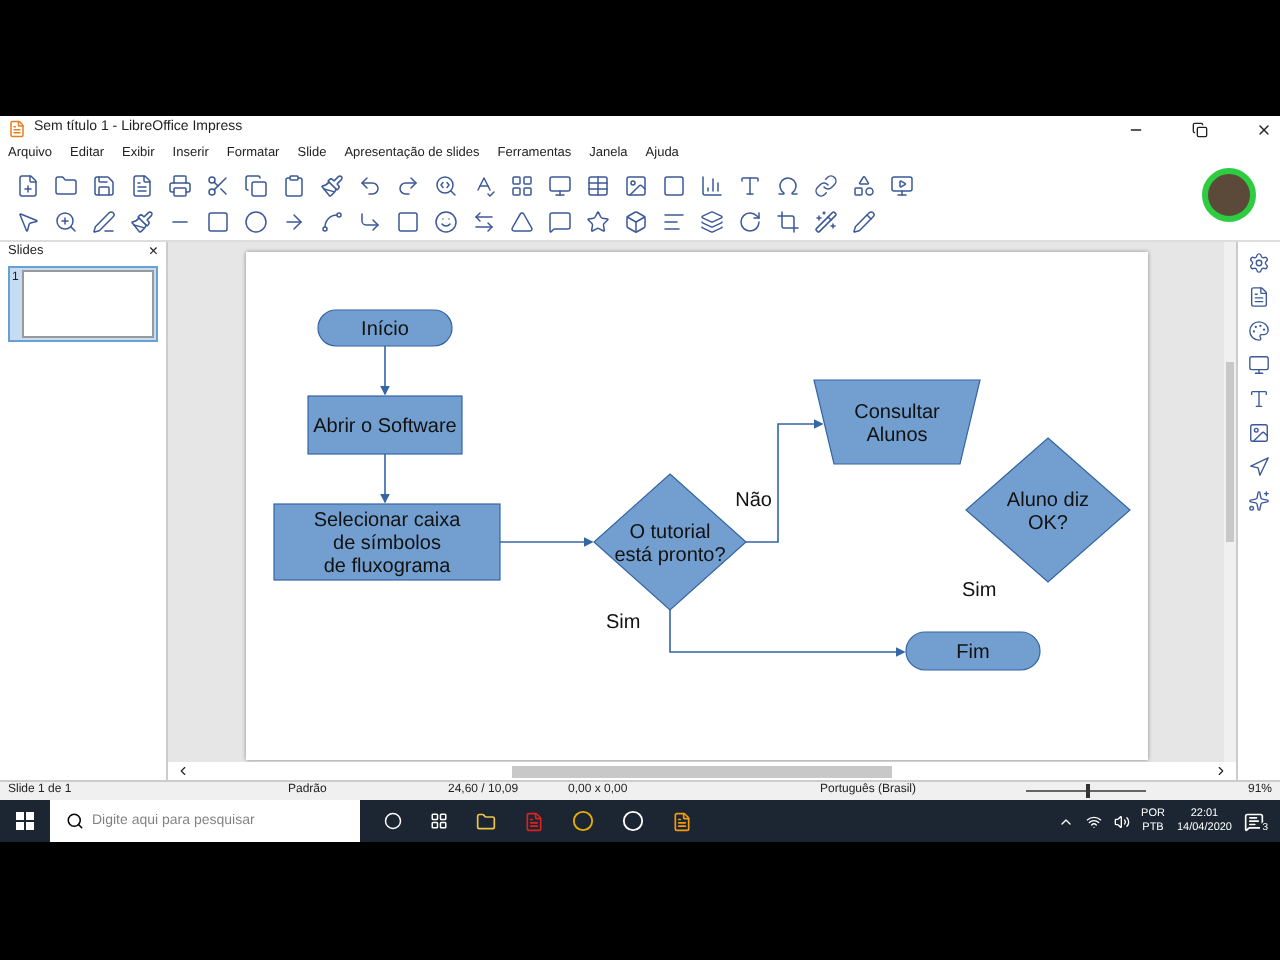 Image resolution: width=1280 pixels, height=960 pixels. What do you see at coordinates (370, 185) in the screenshot?
I see `undo-icon` at bounding box center [370, 185].